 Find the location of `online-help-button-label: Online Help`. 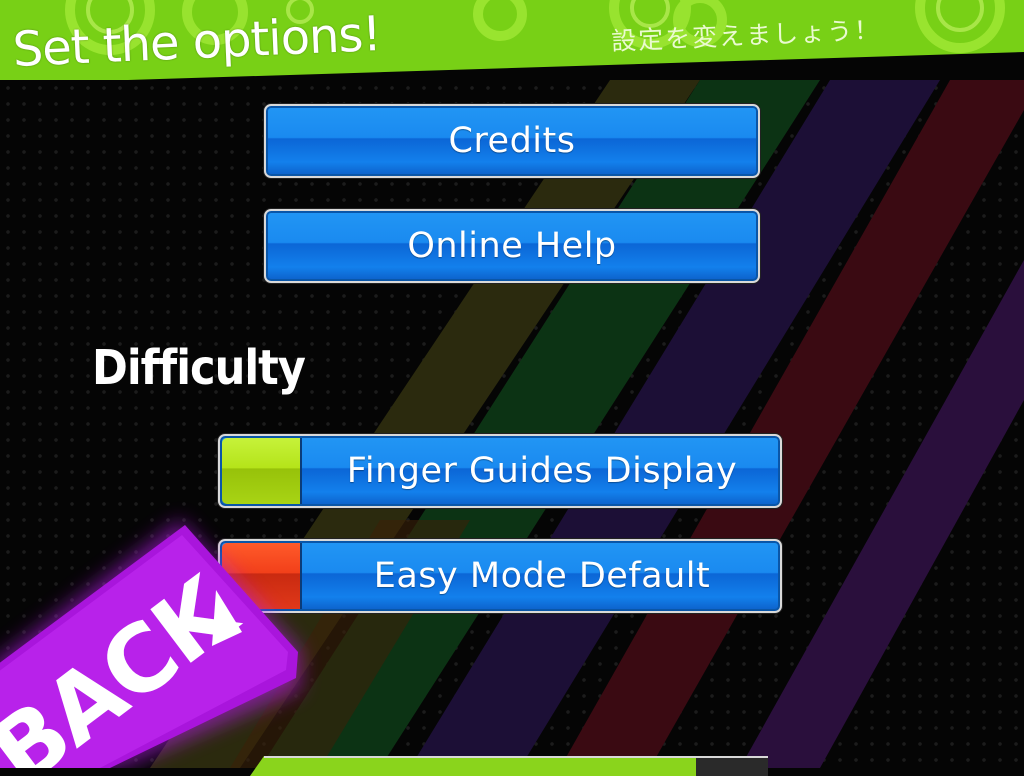

online-help-button-label: Online Help is located at coordinates (512, 246).